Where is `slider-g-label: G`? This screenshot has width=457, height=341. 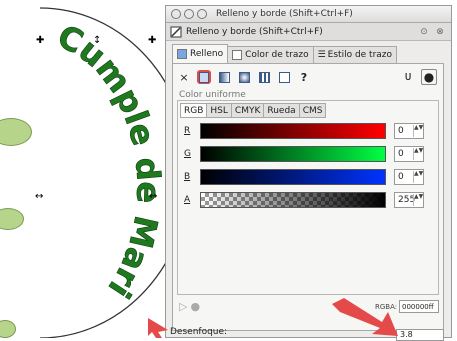 slider-g-label: G is located at coordinates (187, 154).